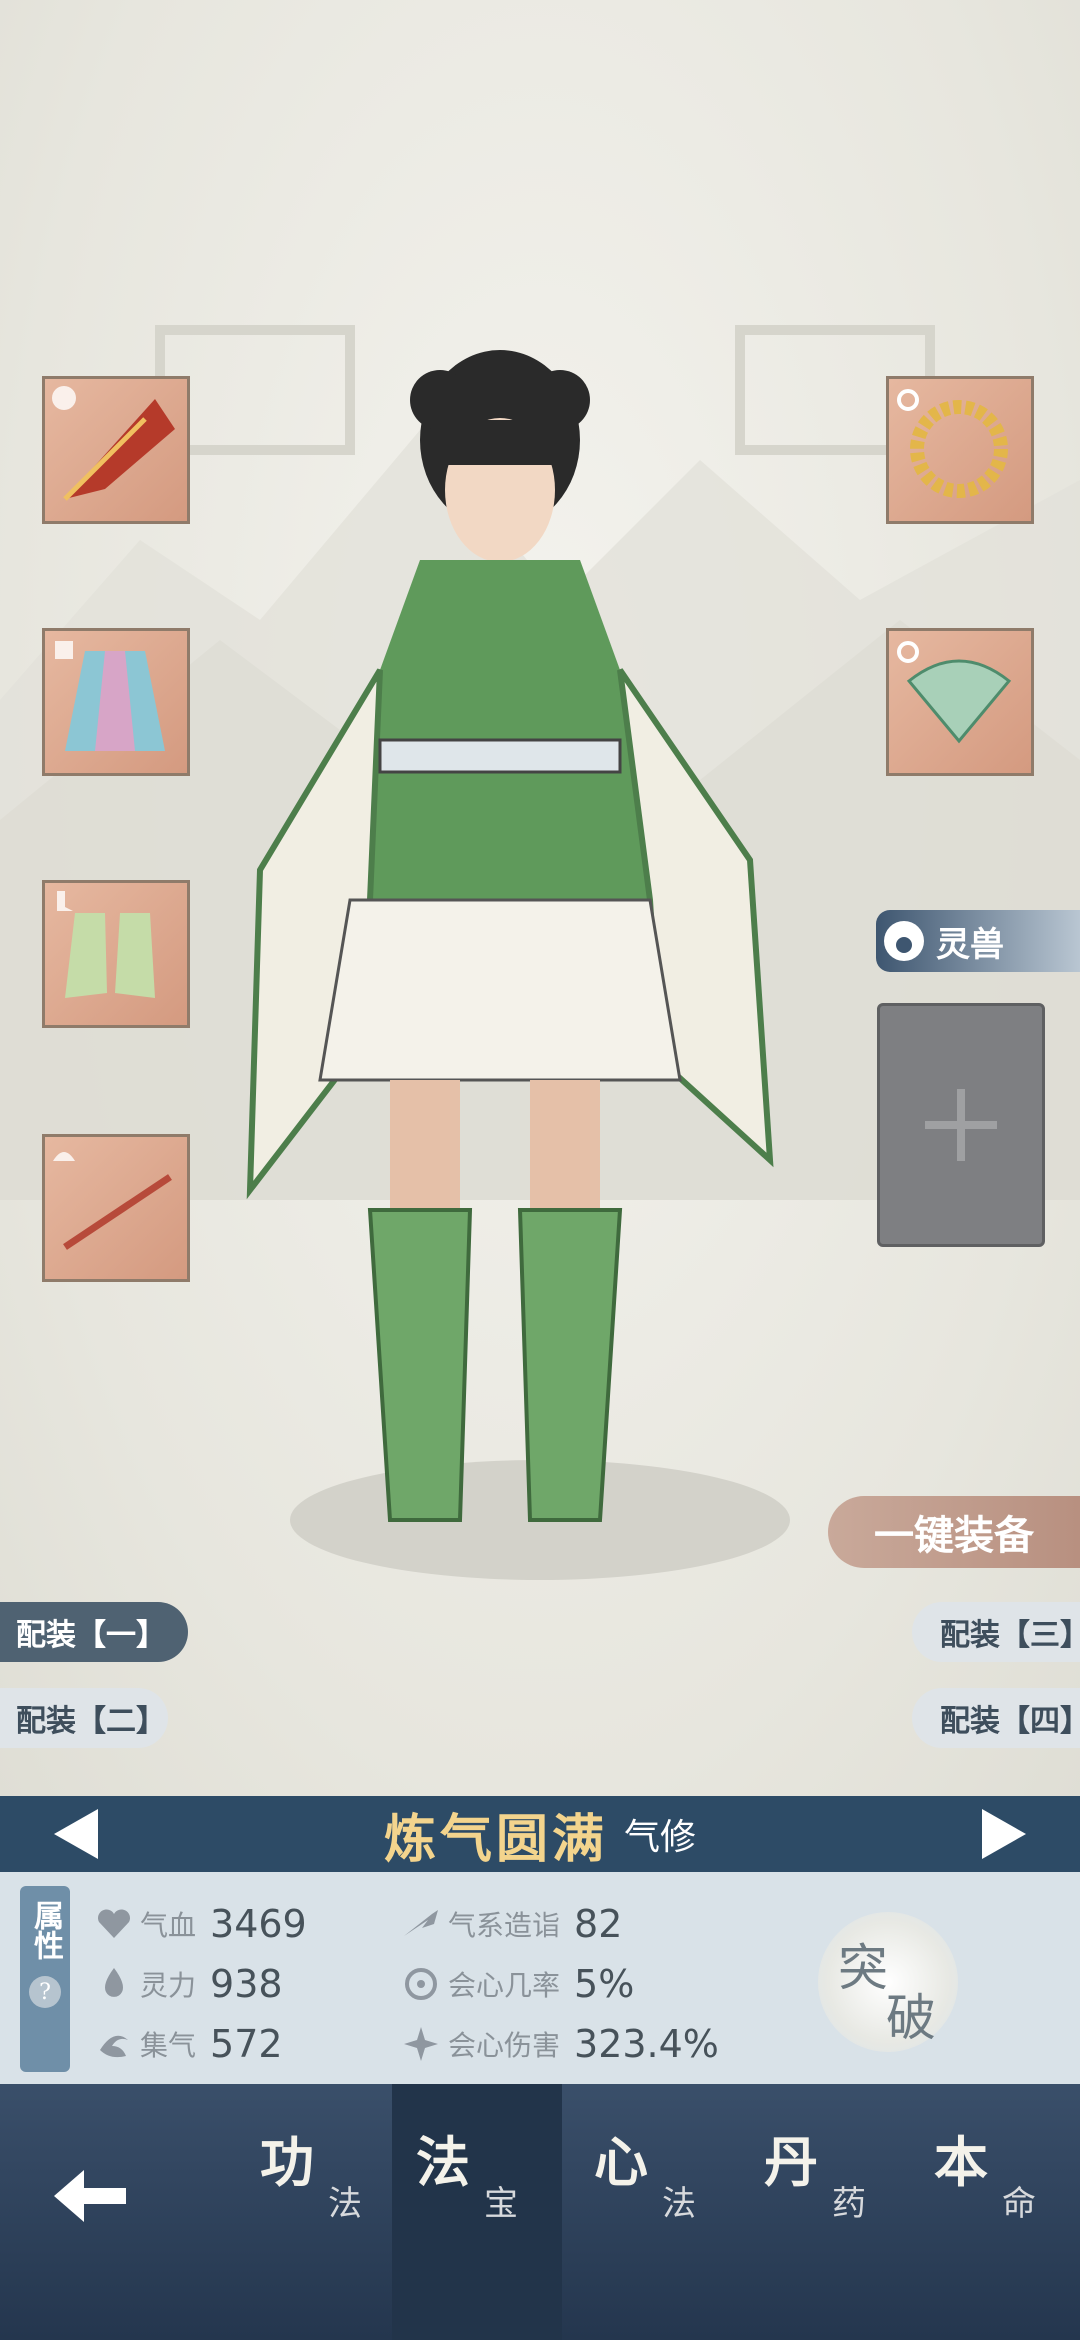 This screenshot has width=1080, height=2340. What do you see at coordinates (504, 1985) in the screenshot?
I see `stat-label: 会心几率` at bounding box center [504, 1985].